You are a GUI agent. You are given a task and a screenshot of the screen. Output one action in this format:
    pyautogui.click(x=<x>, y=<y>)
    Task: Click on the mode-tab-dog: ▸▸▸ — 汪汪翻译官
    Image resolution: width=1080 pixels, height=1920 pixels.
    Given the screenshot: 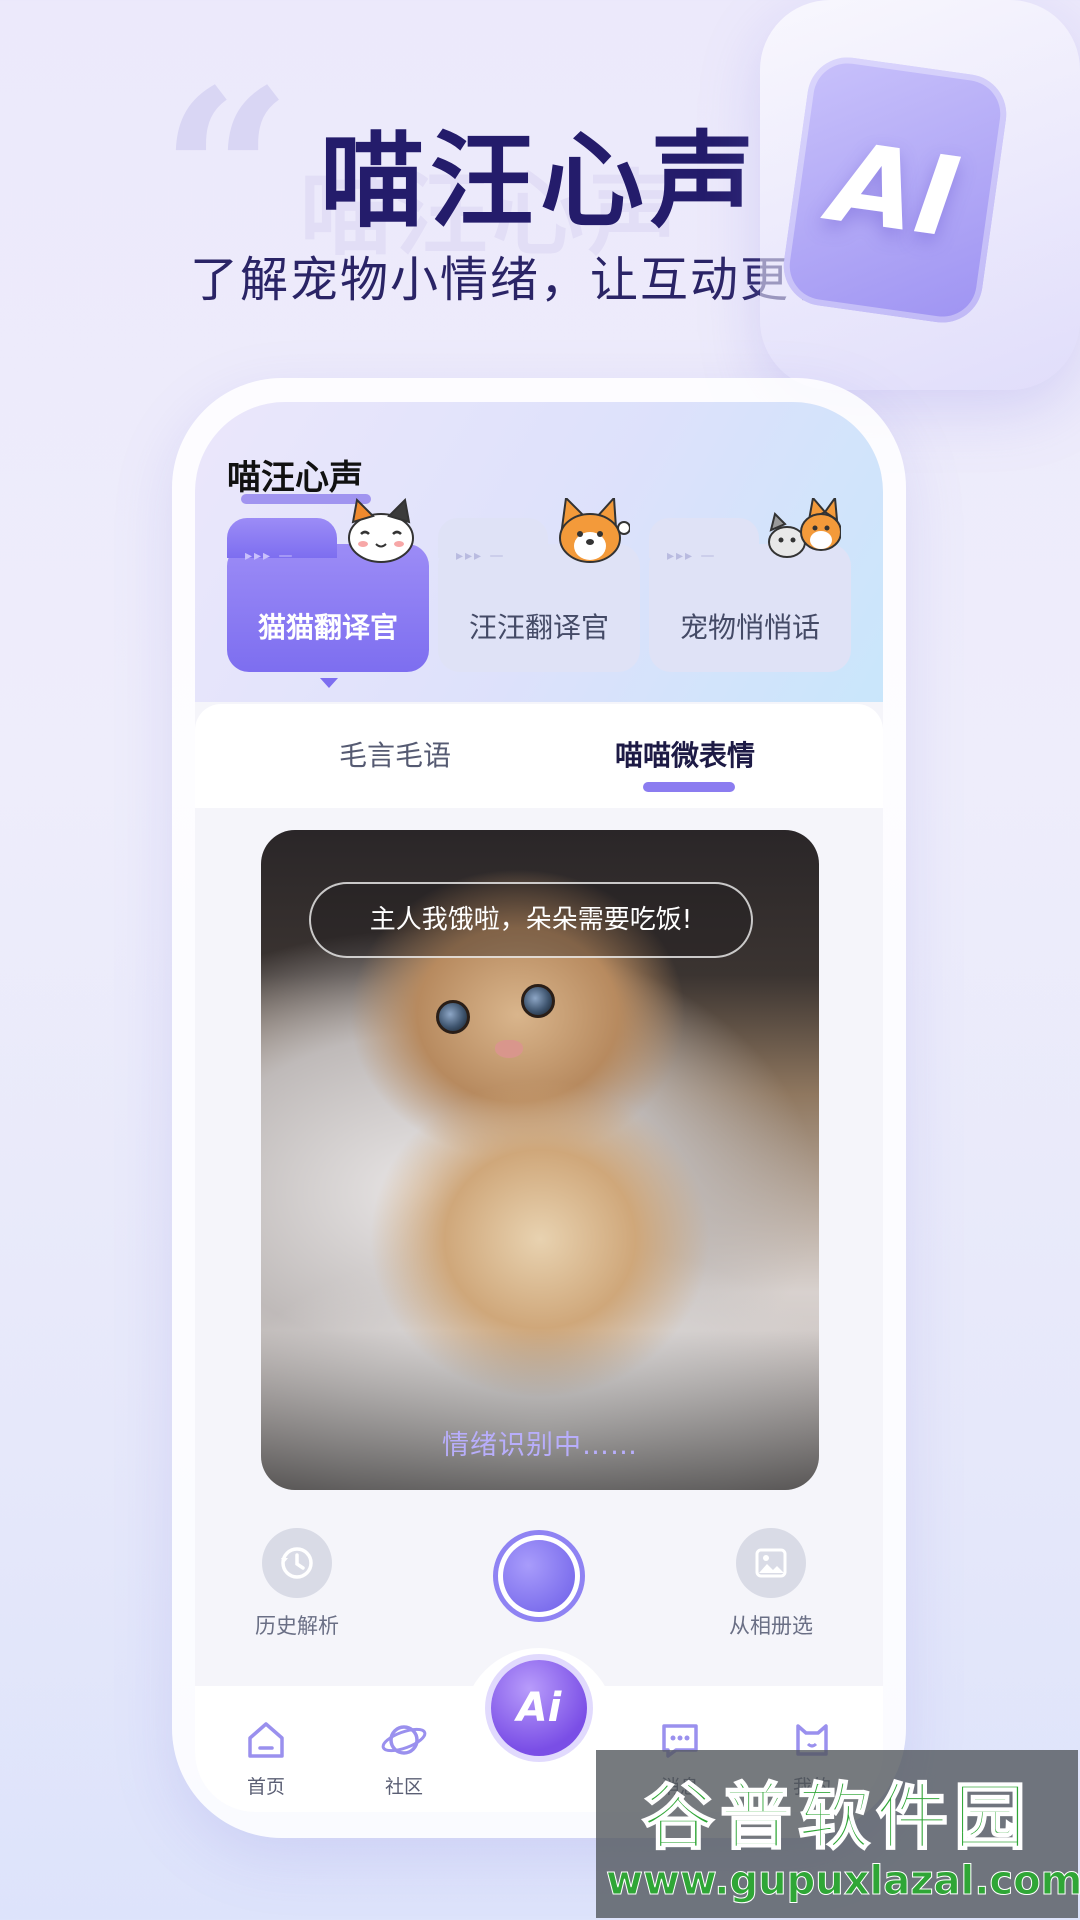 What is the action you would take?
    pyautogui.click(x=539, y=585)
    